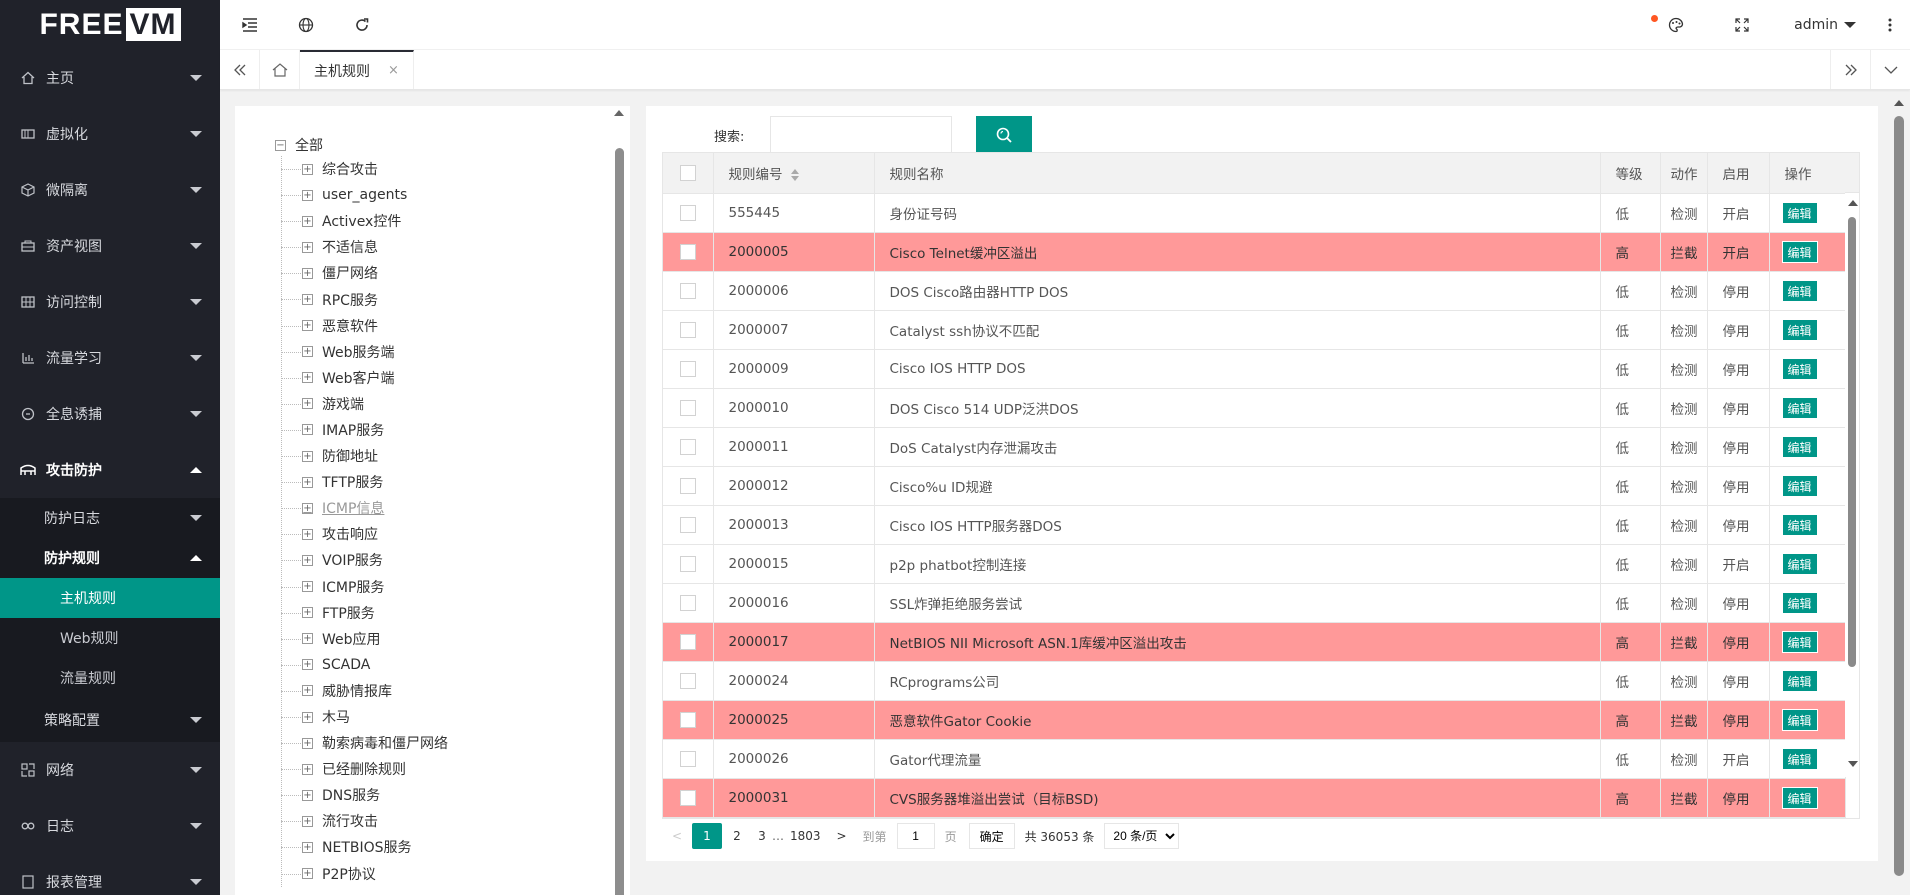 The height and width of the screenshot is (895, 1910). What do you see at coordinates (762, 836) in the screenshot?
I see `page-3-button: 3` at bounding box center [762, 836].